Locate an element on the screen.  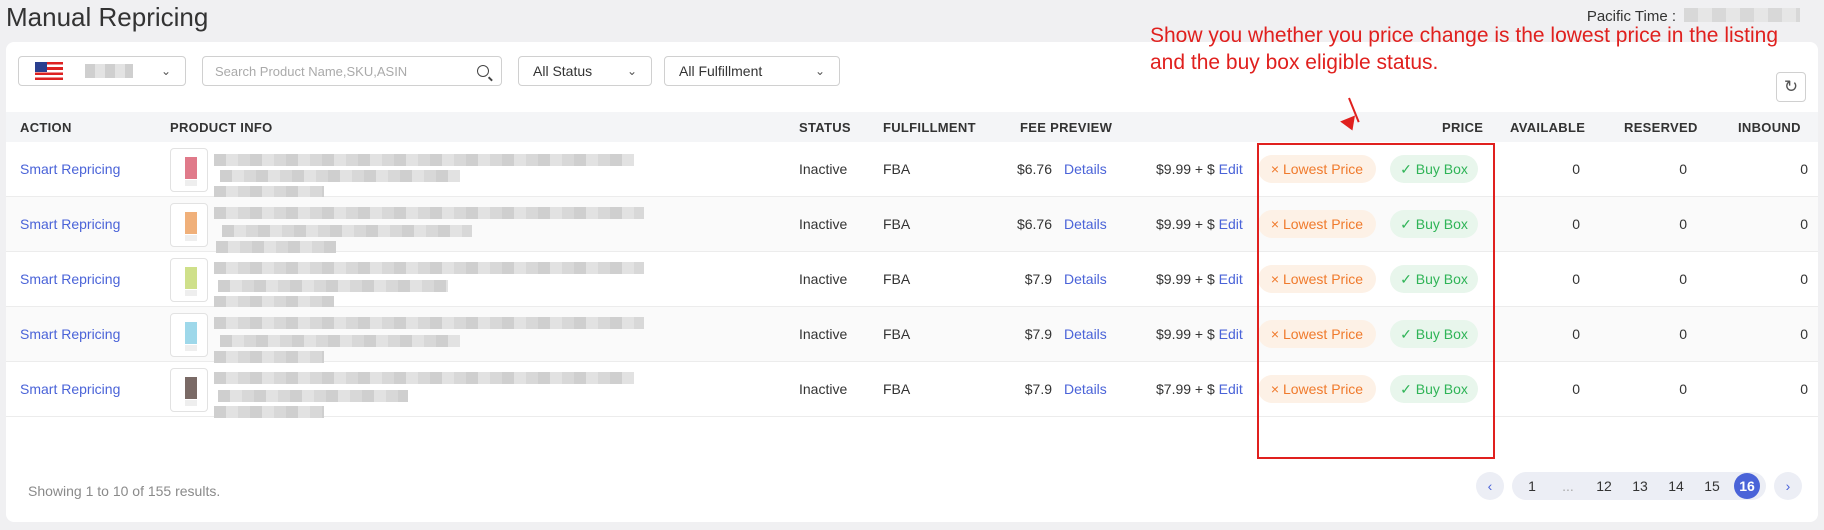
fulfillment-filter-value: All Fulfillment is located at coordinates (721, 71).